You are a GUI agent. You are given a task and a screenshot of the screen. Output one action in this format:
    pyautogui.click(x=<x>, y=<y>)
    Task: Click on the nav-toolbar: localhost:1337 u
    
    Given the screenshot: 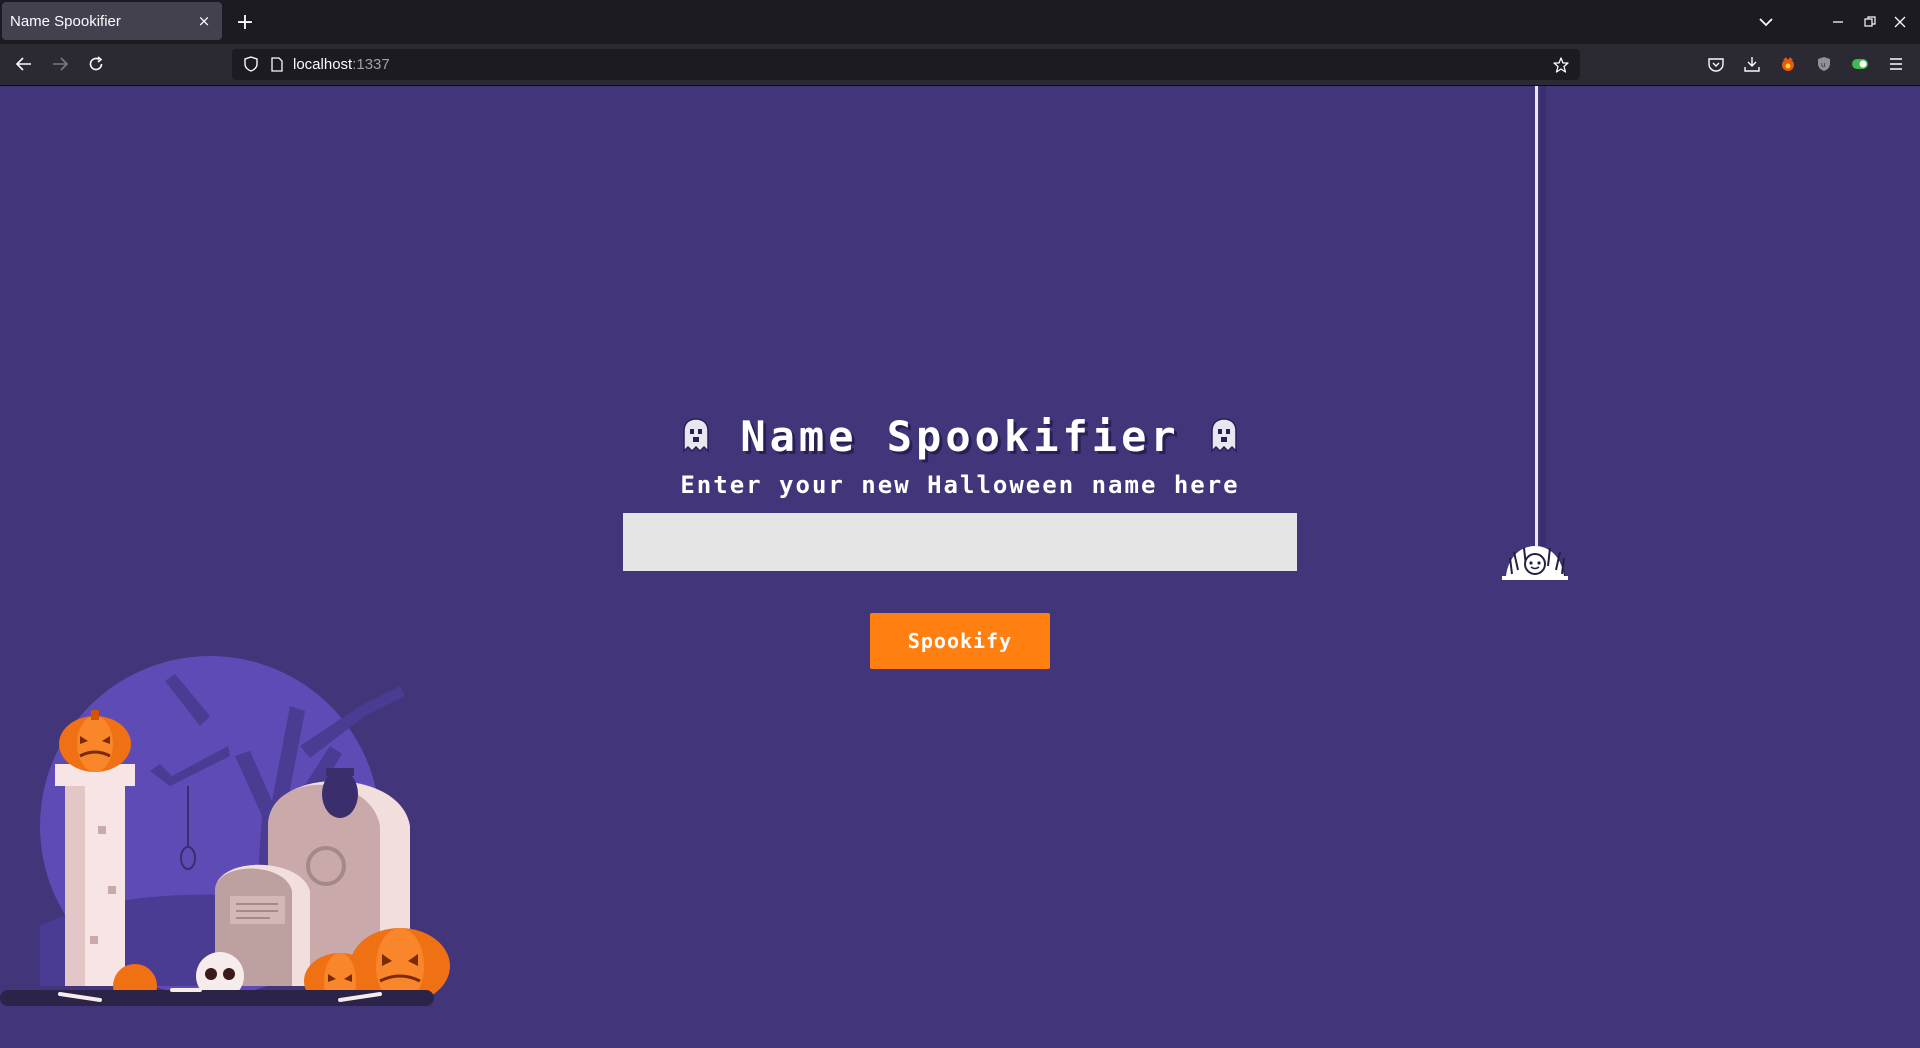 What is the action you would take?
    pyautogui.click(x=960, y=65)
    